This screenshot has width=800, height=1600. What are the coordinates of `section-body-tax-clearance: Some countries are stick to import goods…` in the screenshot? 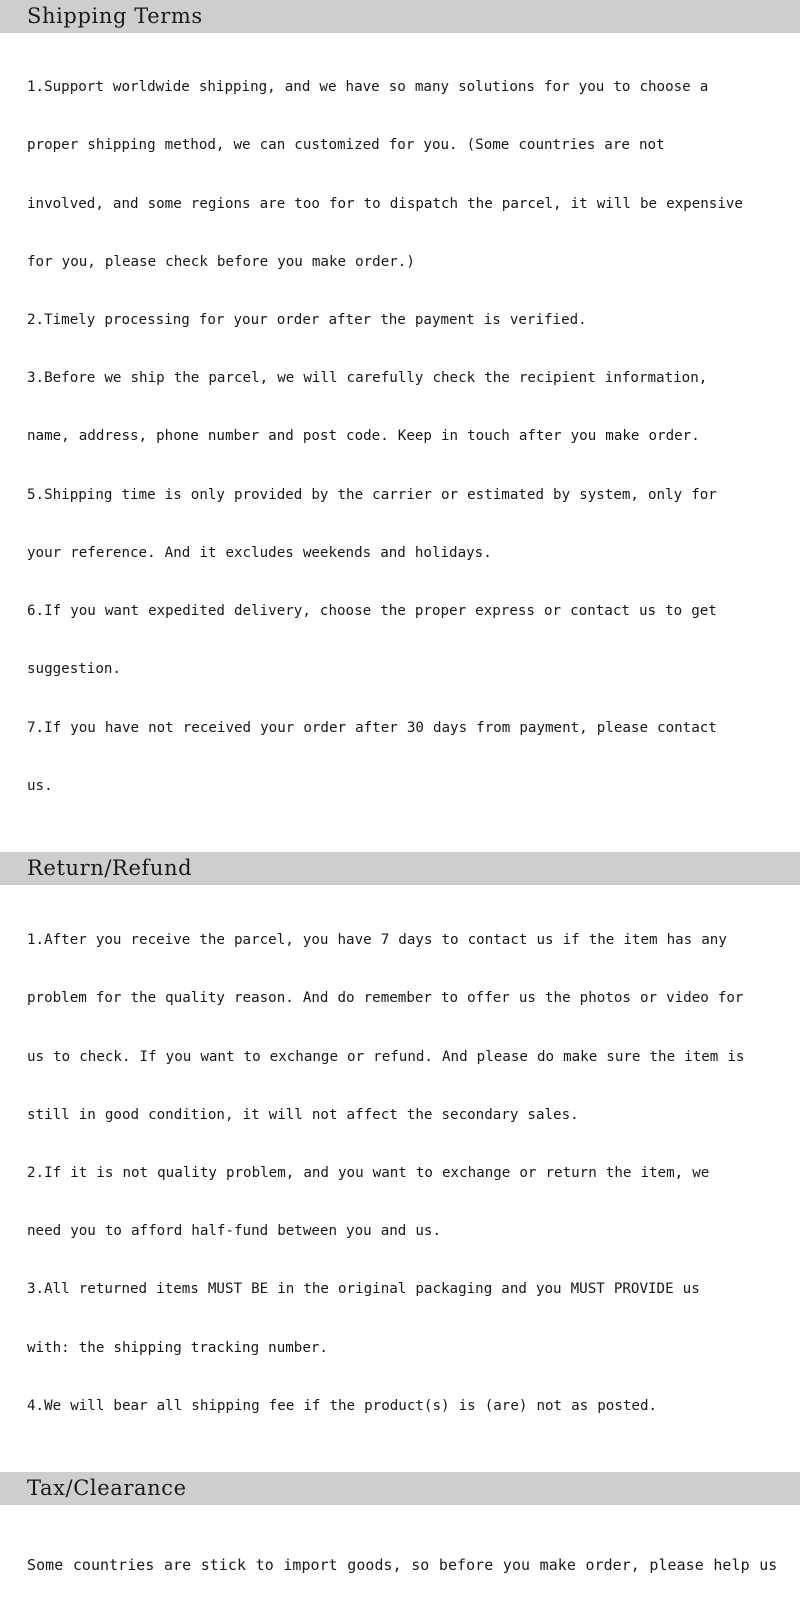 It's located at (400, 1552).